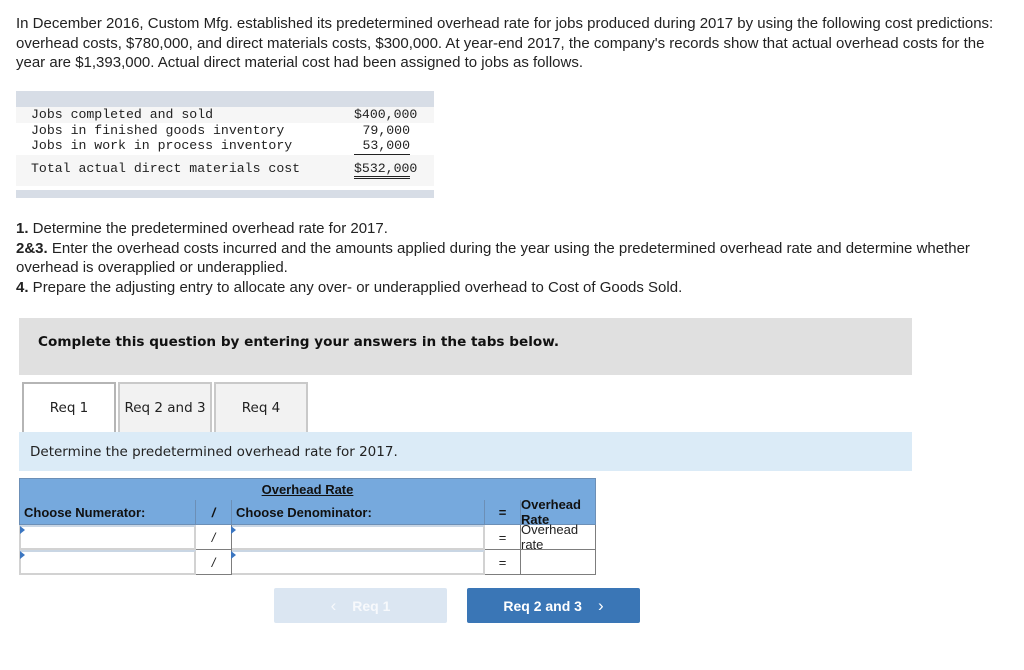  What do you see at coordinates (69, 407) in the screenshot?
I see `tab-req-1: Req 1` at bounding box center [69, 407].